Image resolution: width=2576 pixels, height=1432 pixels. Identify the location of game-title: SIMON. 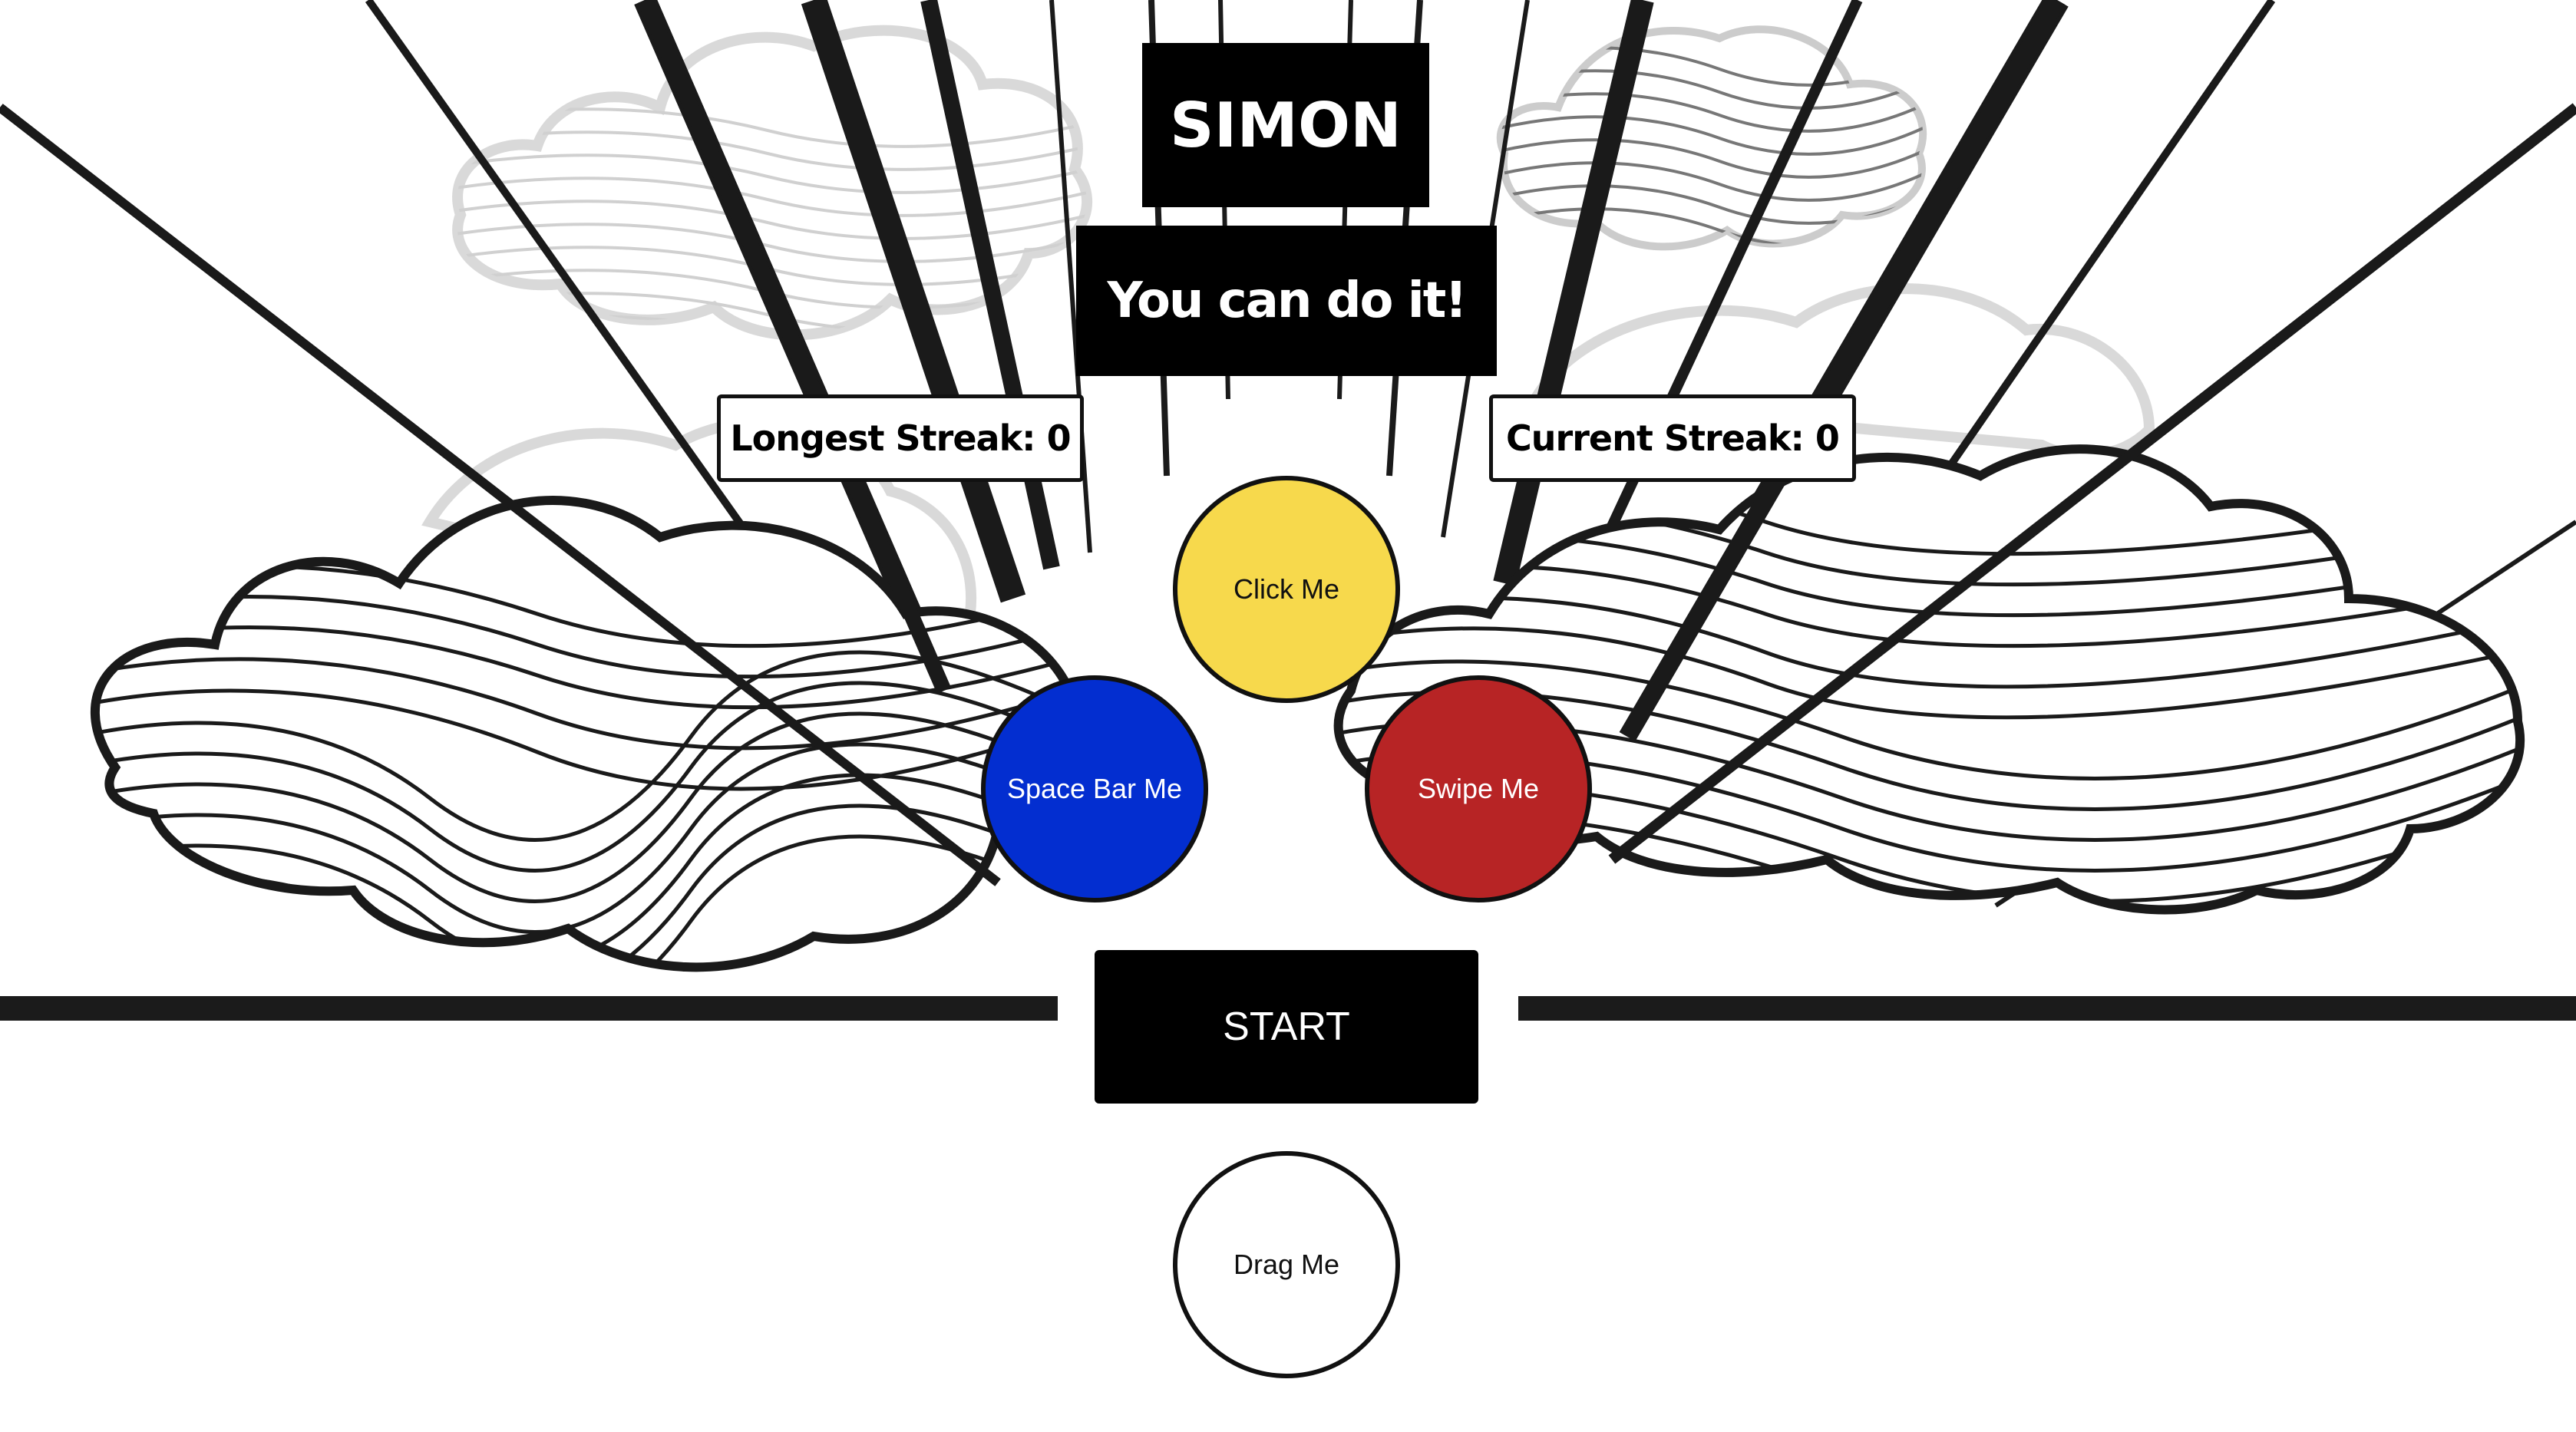
(1285, 125).